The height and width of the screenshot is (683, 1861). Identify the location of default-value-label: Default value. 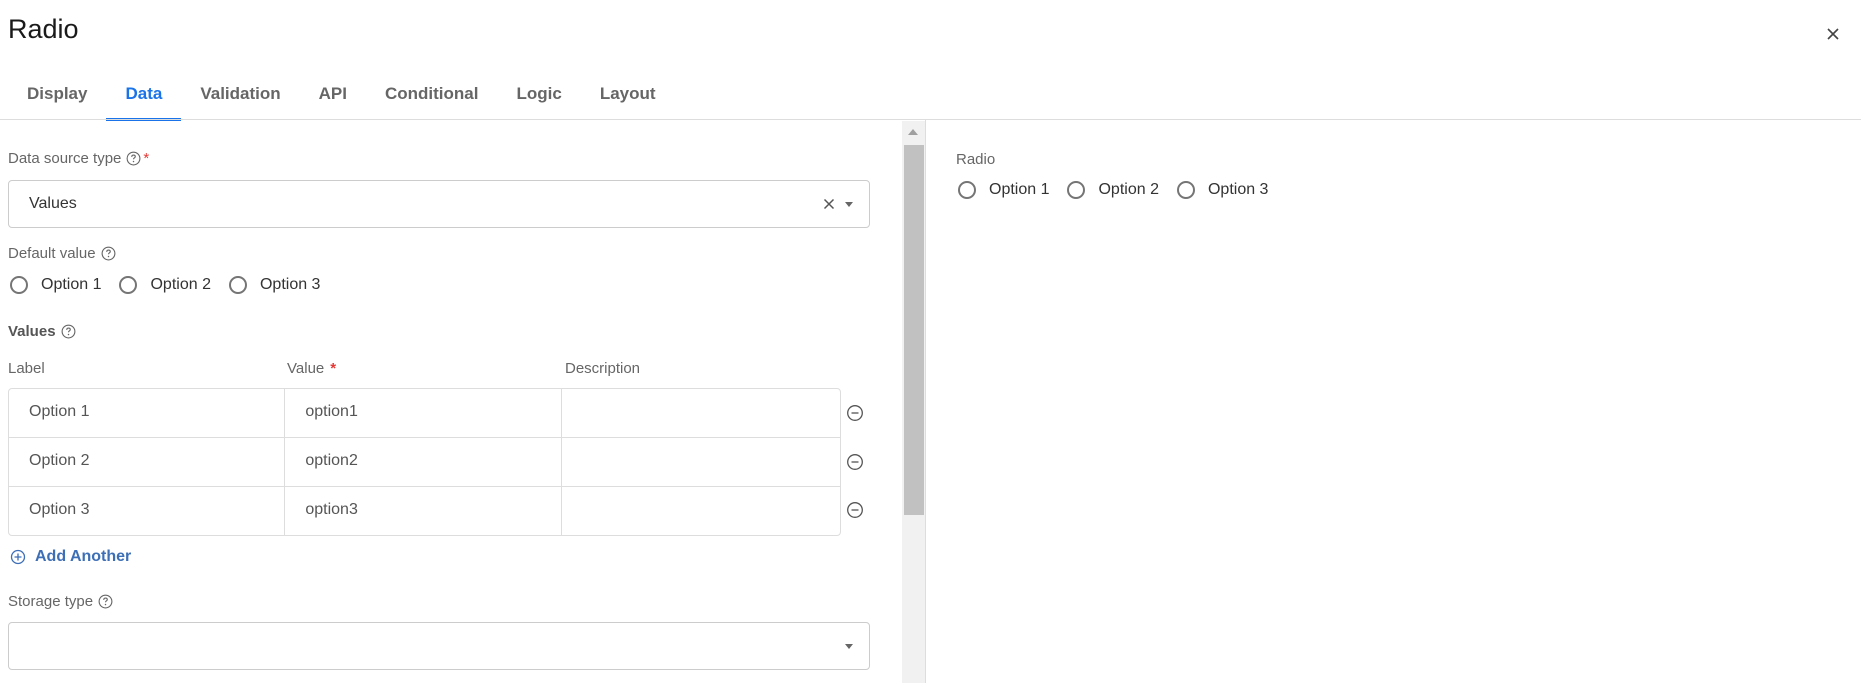
(52, 253).